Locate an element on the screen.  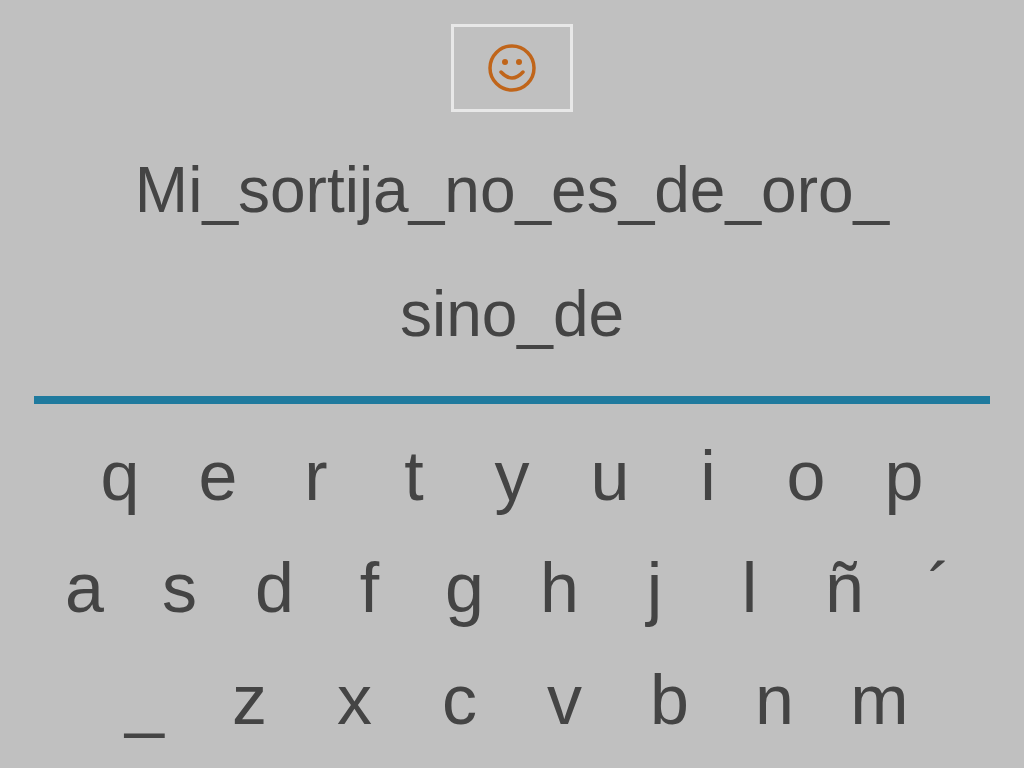
key-button: p is located at coordinates (904, 476).